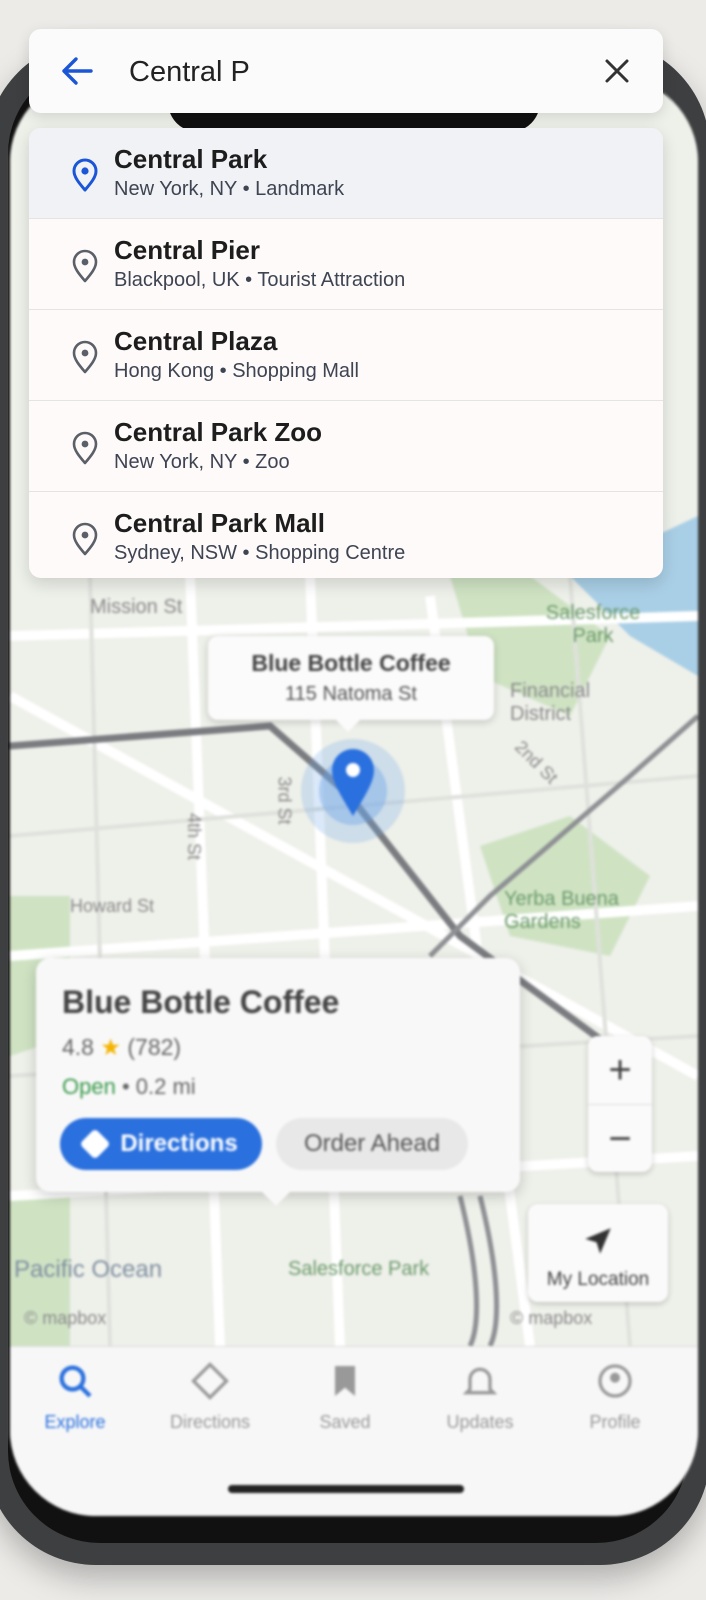 This screenshot has width=706, height=1600. Describe the element at coordinates (154, 1047) in the screenshot. I see `review-count: (782)` at that location.